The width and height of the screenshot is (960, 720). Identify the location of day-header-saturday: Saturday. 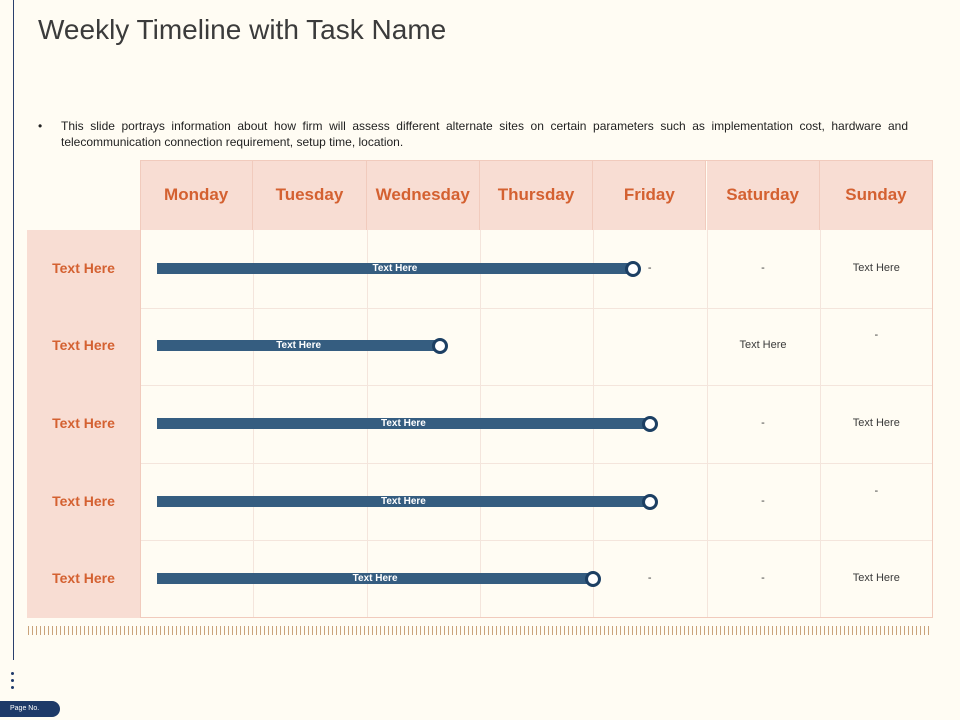
(763, 195).